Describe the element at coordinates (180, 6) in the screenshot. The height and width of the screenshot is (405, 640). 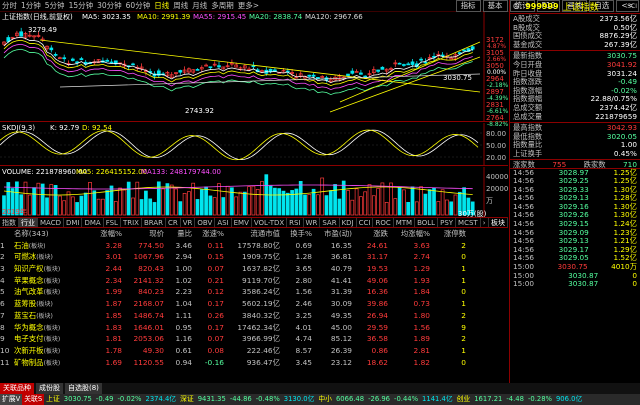
I see `period-7: 周线` at that location.